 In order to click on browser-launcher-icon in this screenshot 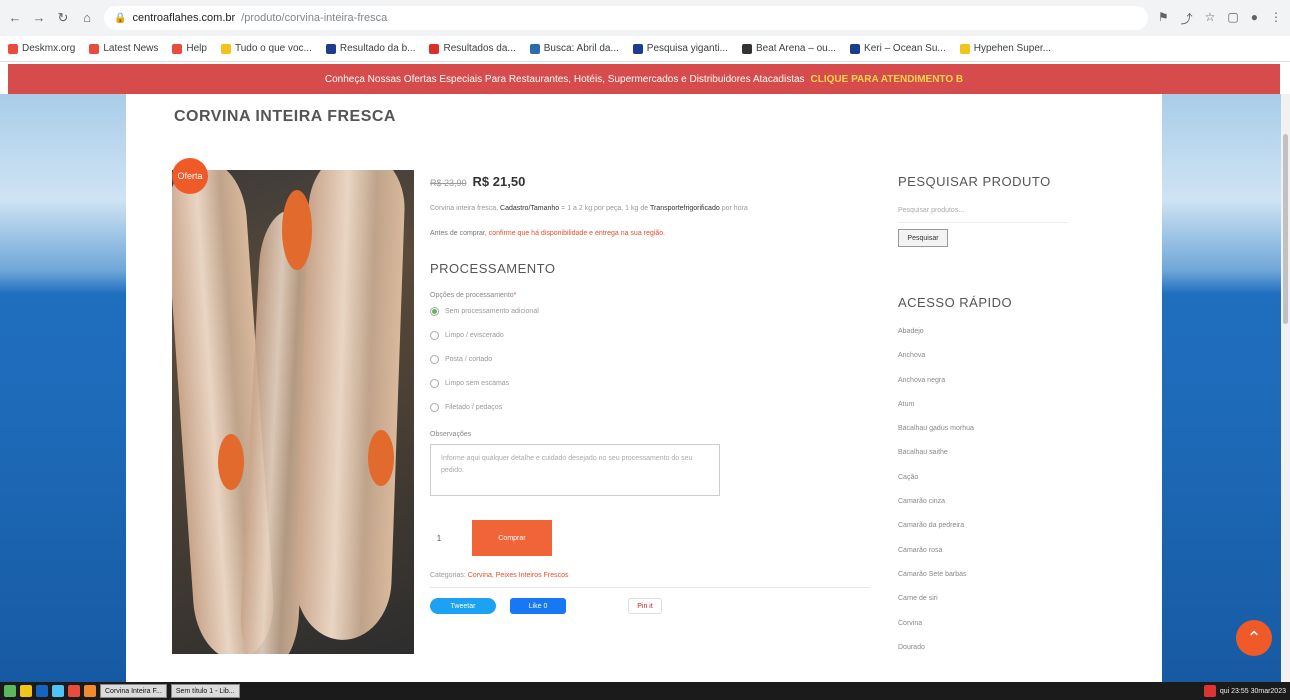, I will do `click(74, 691)`.